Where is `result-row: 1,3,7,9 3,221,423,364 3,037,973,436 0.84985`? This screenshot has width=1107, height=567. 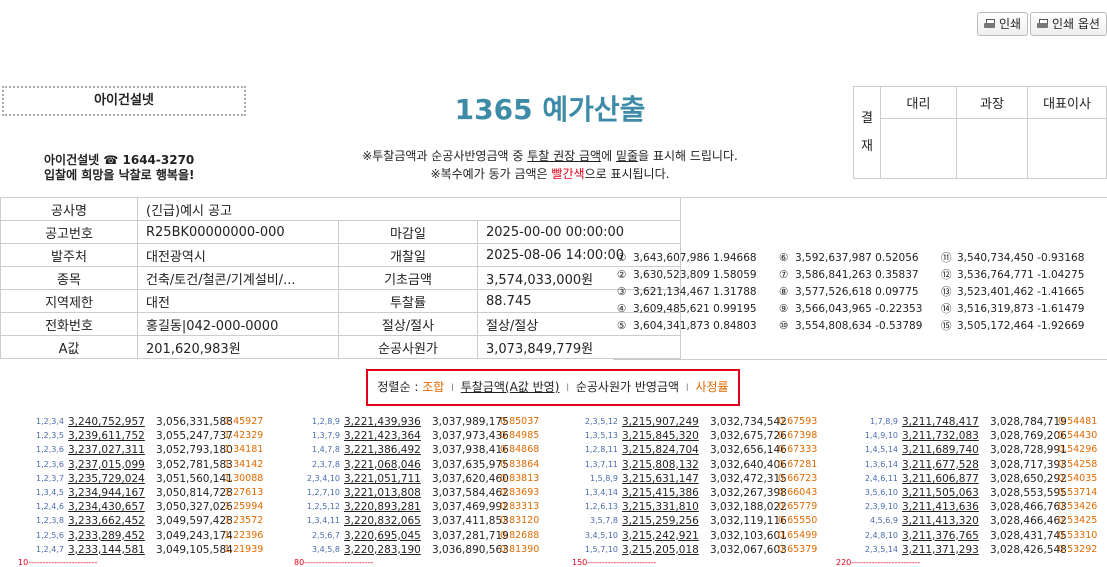 result-row: 1,3,7,9 3,221,423,364 3,037,973,436 0.84985 is located at coordinates (428, 436).